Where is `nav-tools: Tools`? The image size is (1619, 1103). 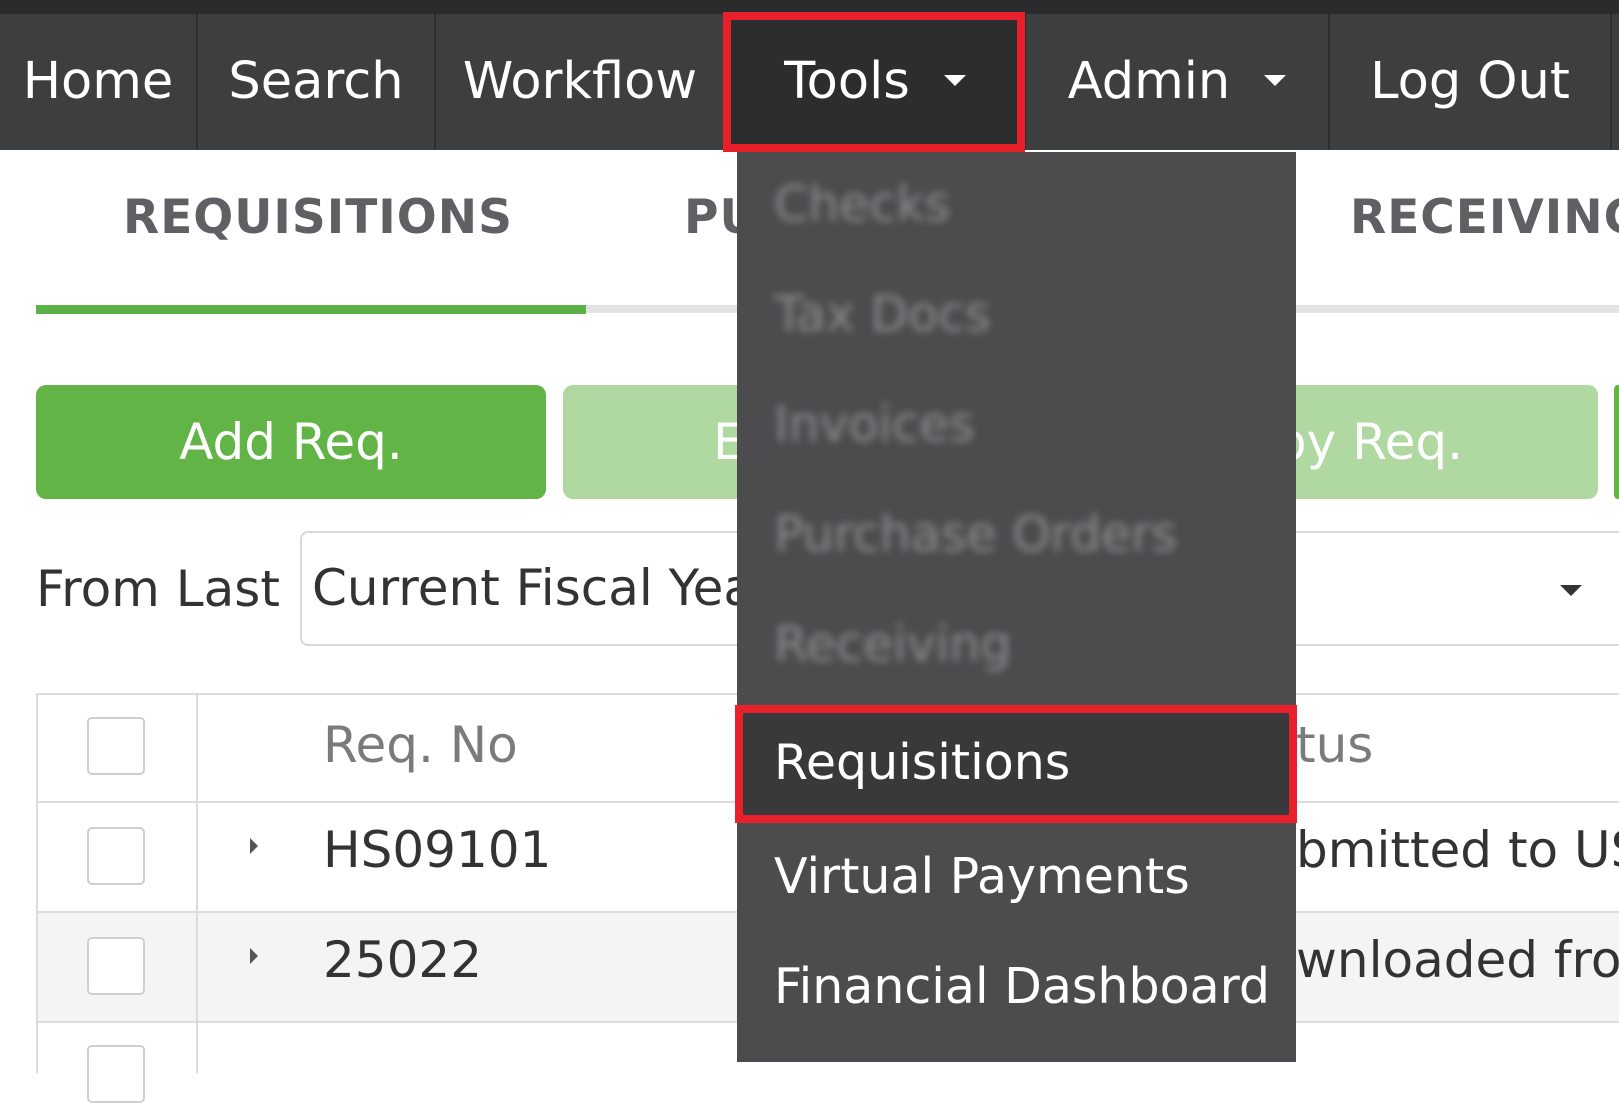
nav-tools: Tools is located at coordinates (876, 82).